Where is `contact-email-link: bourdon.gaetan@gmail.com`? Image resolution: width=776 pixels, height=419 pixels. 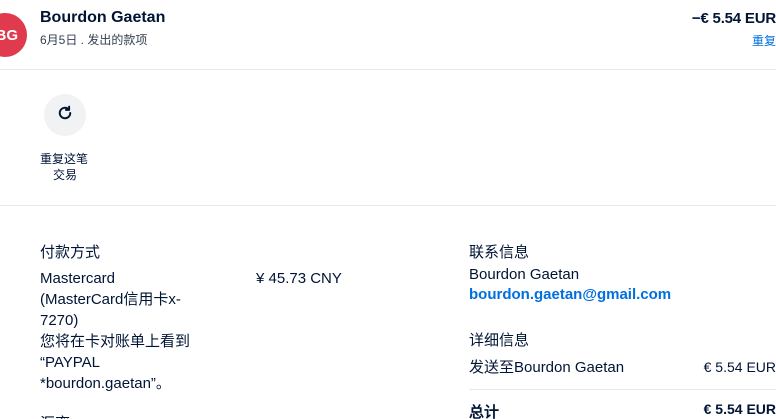 contact-email-link: bourdon.gaetan@gmail.com is located at coordinates (570, 294).